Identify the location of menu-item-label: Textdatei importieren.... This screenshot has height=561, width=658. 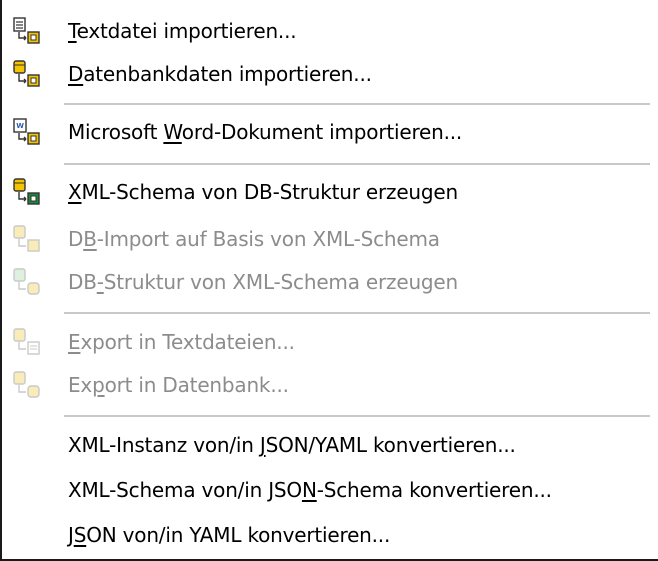
(182, 31).